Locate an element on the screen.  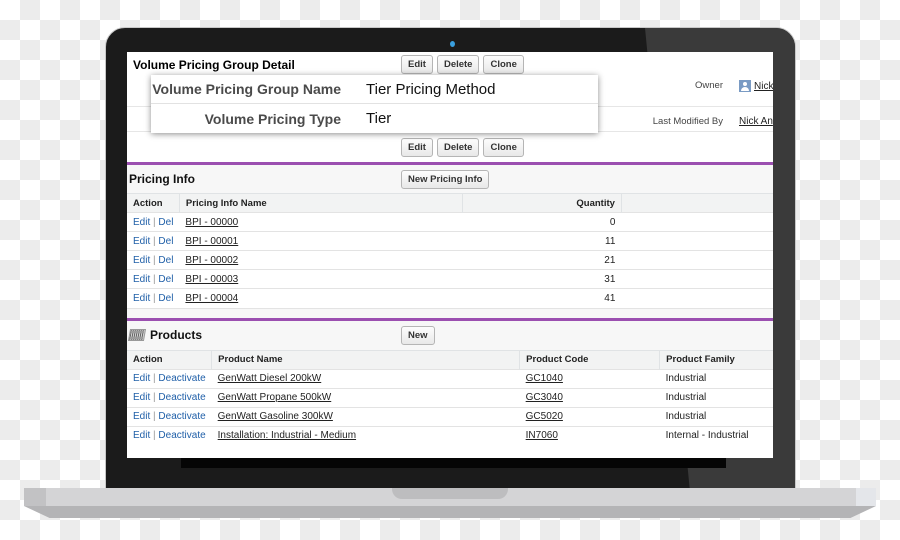
user-icon is located at coordinates (745, 86).